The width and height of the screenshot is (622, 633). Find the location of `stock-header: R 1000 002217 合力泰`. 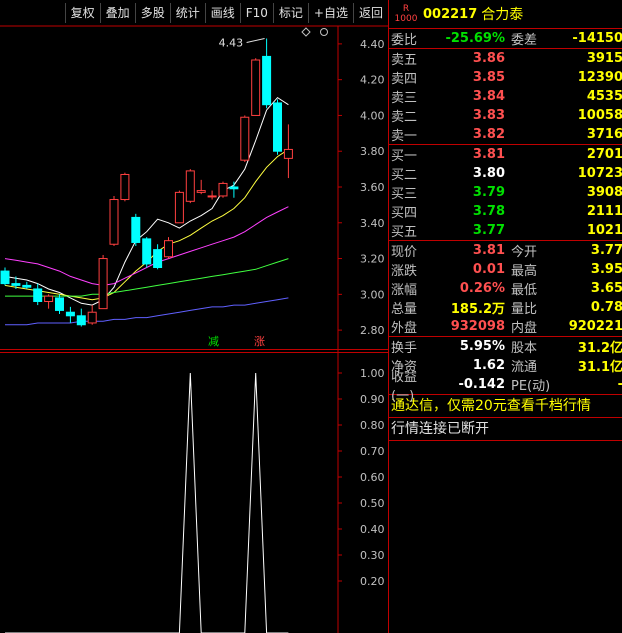

stock-header: R 1000 002217 合力泰 is located at coordinates (505, 14).